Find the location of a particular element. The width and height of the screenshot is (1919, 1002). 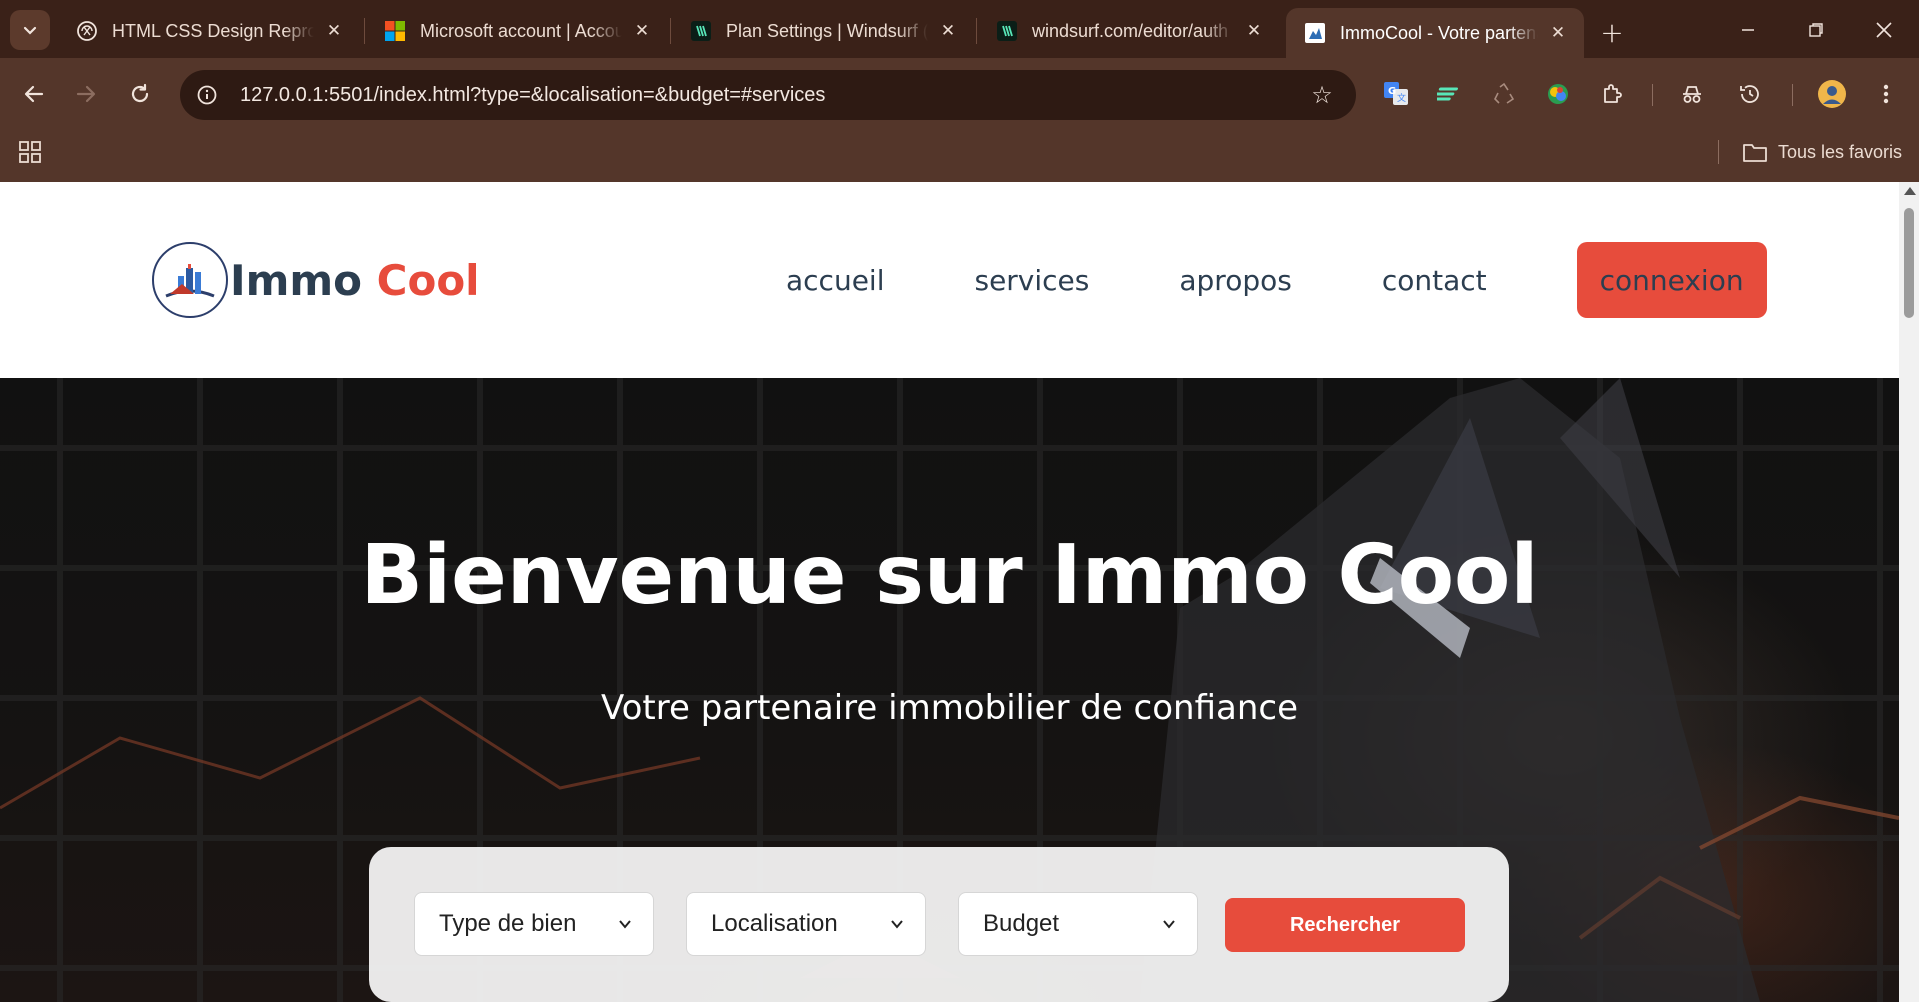

tab-windsurf-auth: windsurf.com/editor/auth ✕ is located at coordinates (1129, 31).